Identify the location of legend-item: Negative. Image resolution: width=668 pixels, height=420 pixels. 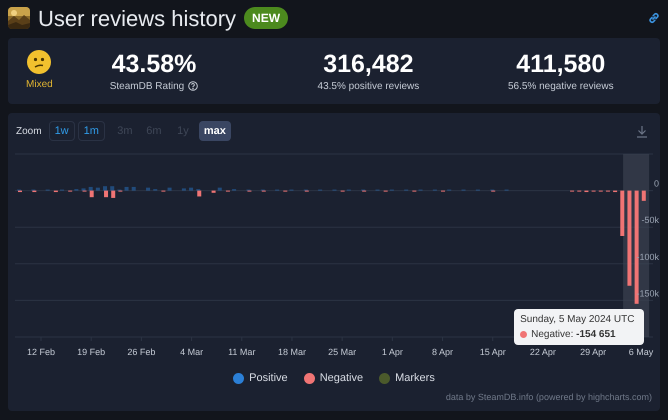
(334, 378).